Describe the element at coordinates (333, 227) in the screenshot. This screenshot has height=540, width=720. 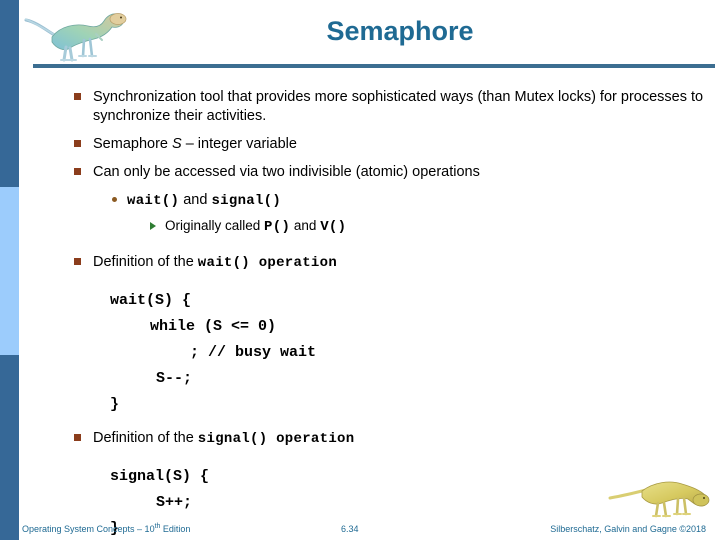
I see `code-v-call: V()` at that location.